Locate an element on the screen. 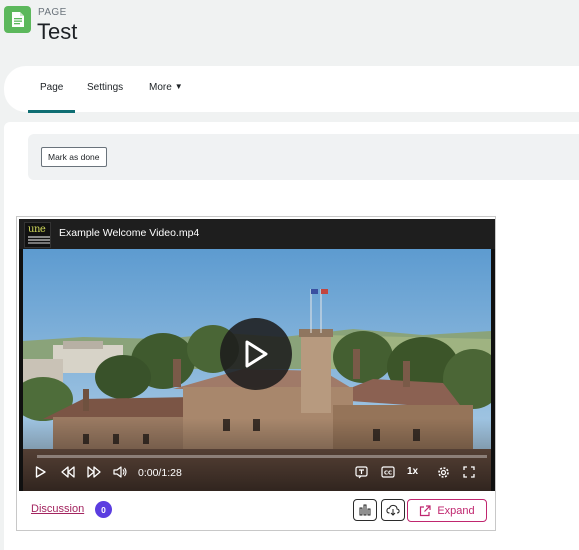  mark-as-done-button: Mark as done is located at coordinates (74, 157).